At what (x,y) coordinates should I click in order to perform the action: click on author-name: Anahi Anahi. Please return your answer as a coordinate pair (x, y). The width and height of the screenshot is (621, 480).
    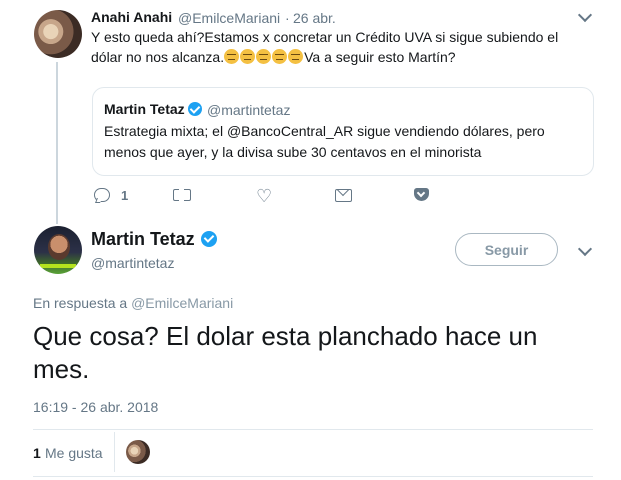
    Looking at the image, I should click on (131, 17).